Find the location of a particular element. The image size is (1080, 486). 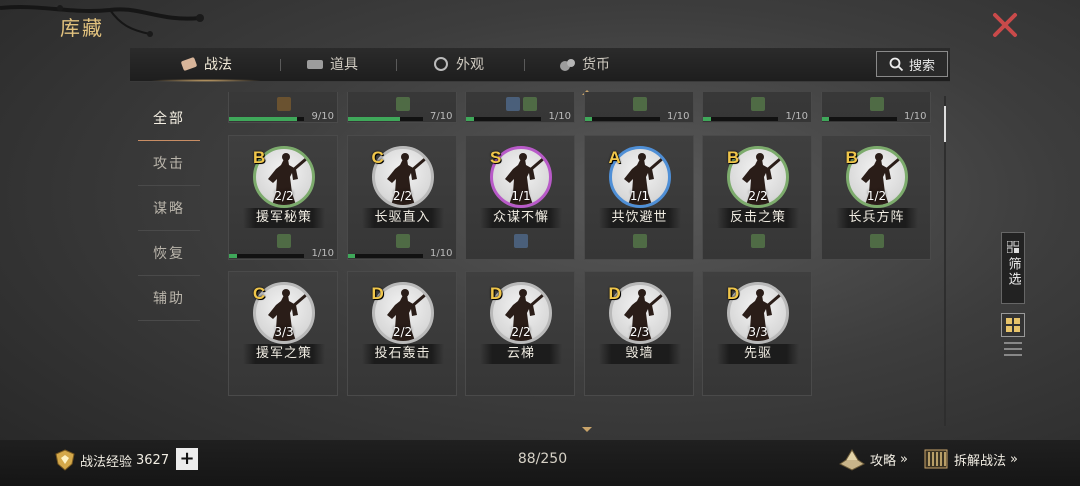

tactic-card: A 1/1 共饮避世 is located at coordinates (639, 197).